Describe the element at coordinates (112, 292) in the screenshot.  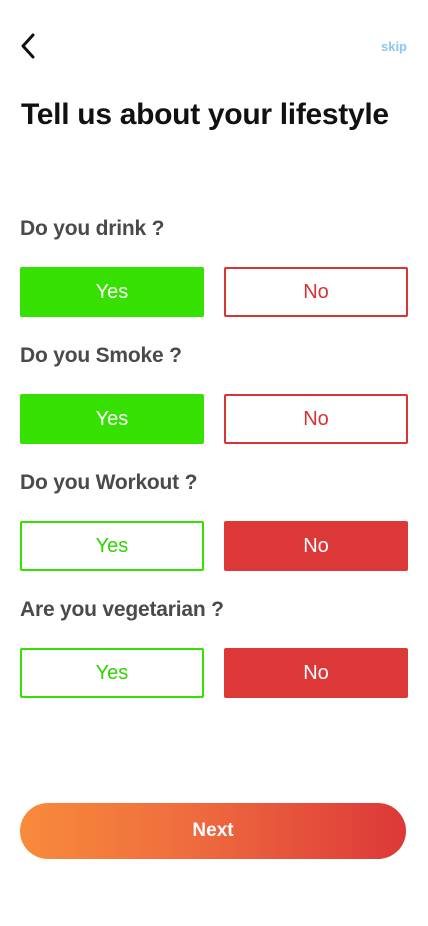
I see `drink-yes-button: Yes` at that location.